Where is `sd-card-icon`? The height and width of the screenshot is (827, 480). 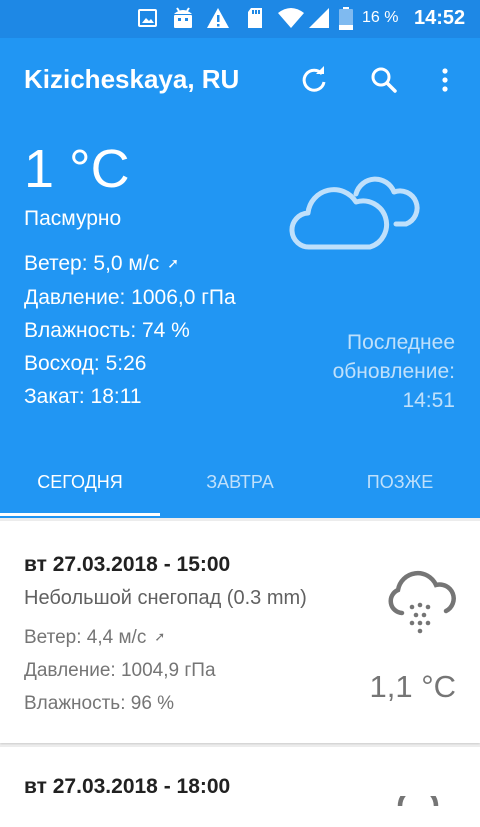 sd-card-icon is located at coordinates (255, 20).